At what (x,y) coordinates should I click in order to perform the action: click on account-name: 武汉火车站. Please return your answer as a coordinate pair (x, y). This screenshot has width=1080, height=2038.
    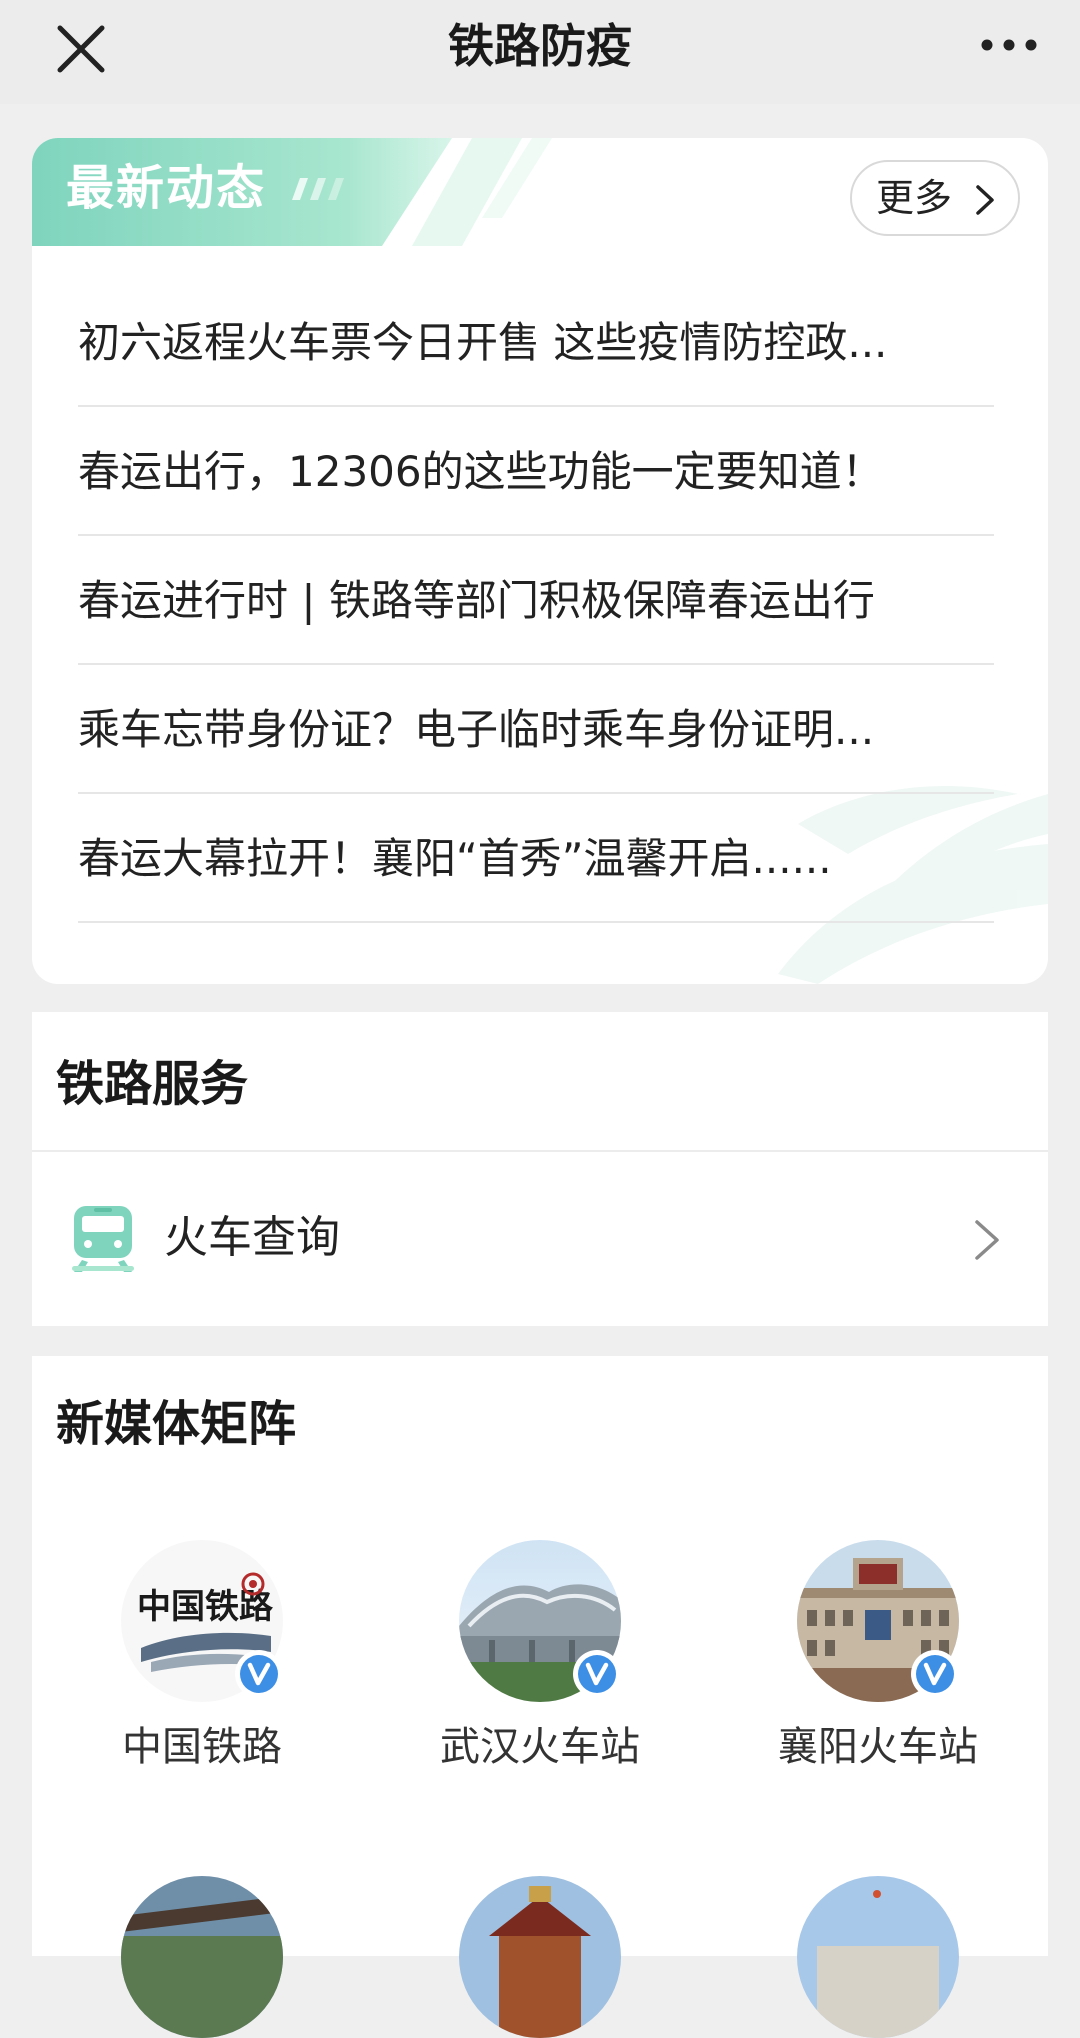
    Looking at the image, I should click on (540, 1747).